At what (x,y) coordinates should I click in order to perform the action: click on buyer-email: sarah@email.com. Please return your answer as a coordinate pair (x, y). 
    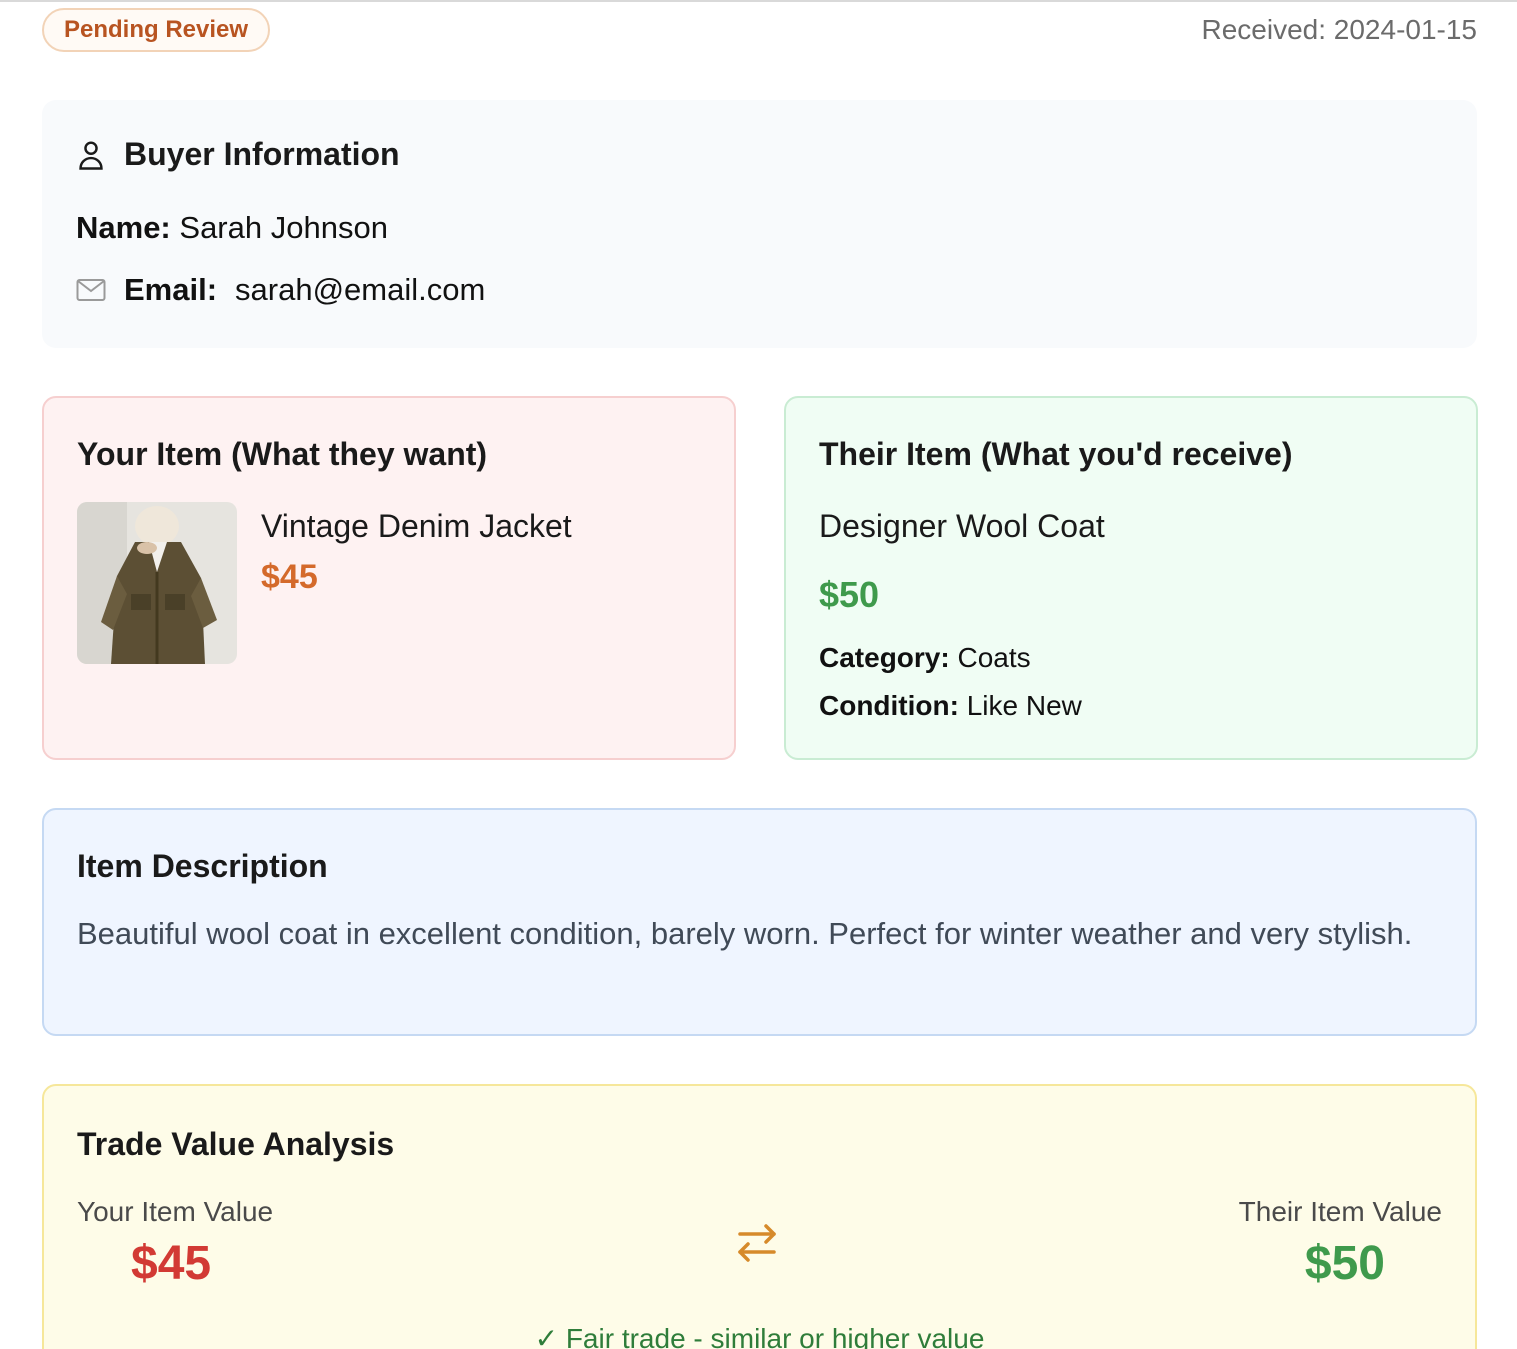
    Looking at the image, I should click on (360, 290).